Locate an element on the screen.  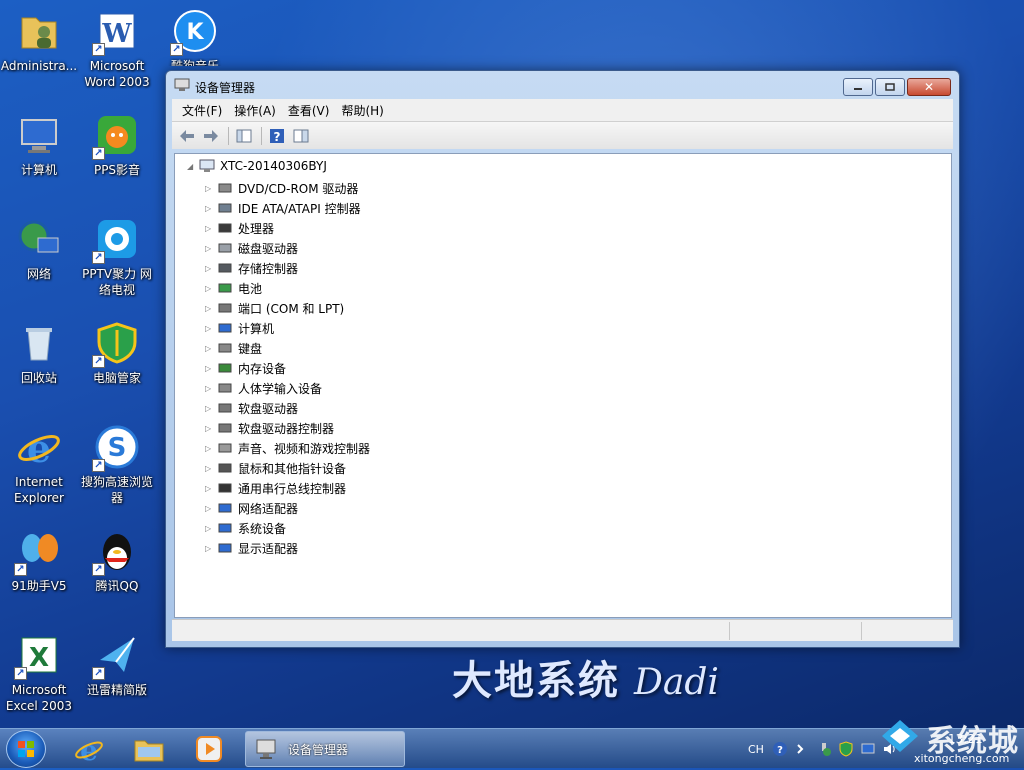
desktop-icon-kugou: K ↗ 酷狗音乐 is located at coordinates (195, 37).